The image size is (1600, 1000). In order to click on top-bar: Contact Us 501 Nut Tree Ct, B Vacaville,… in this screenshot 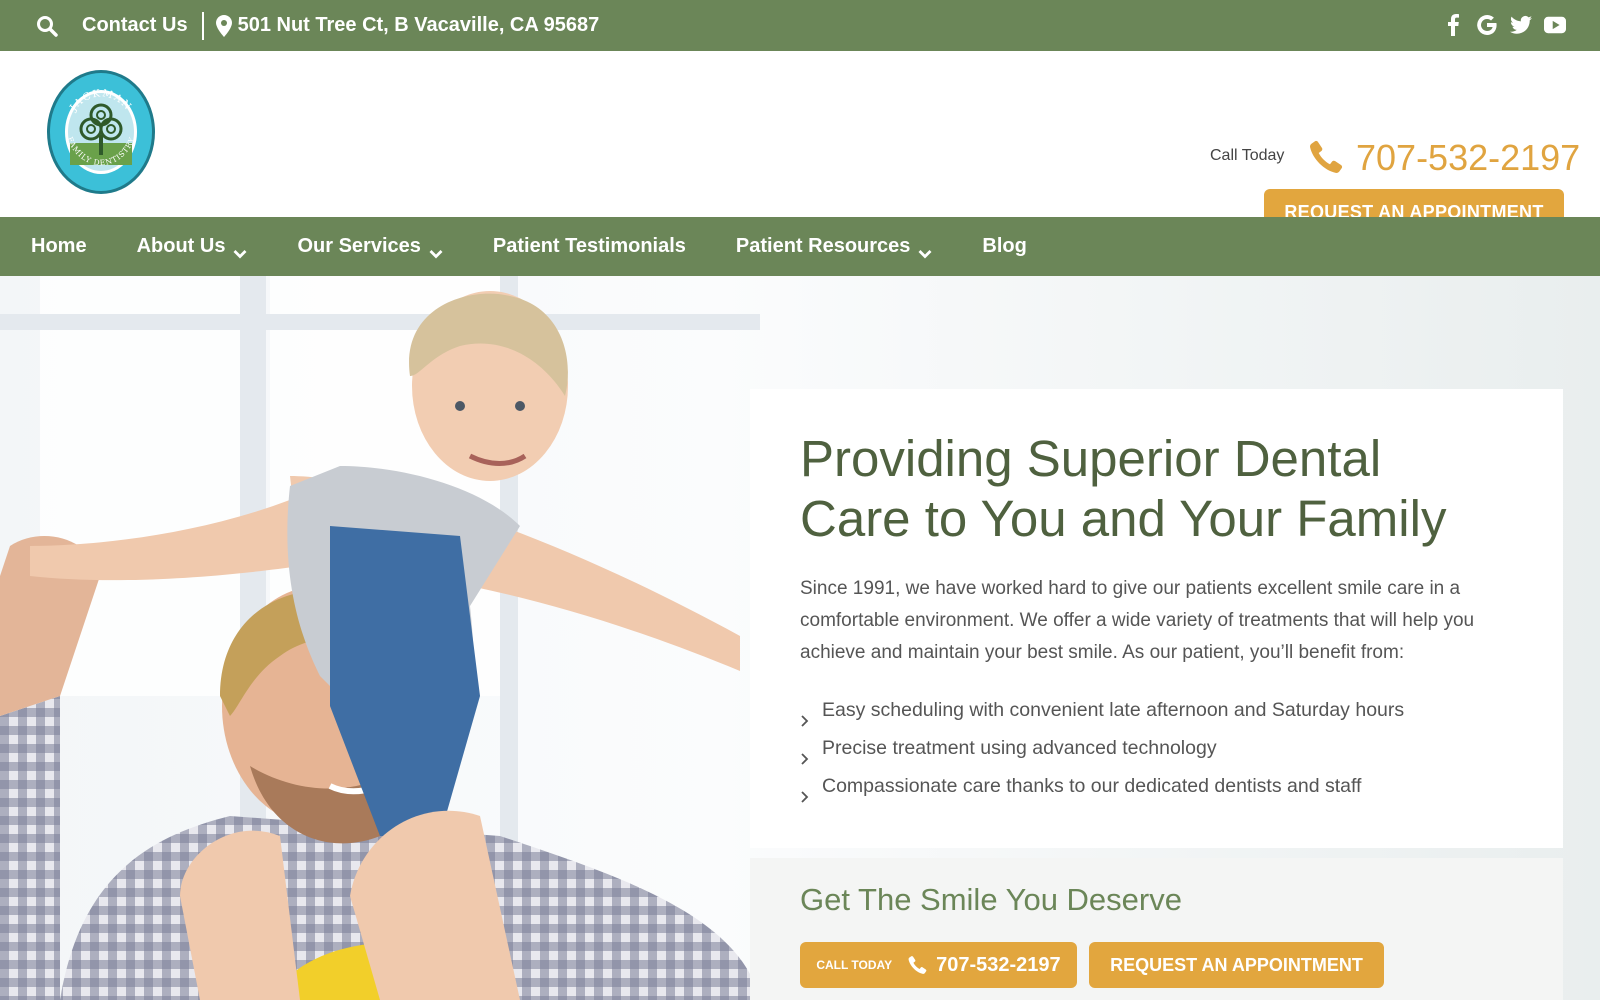, I will do `click(800, 25)`.